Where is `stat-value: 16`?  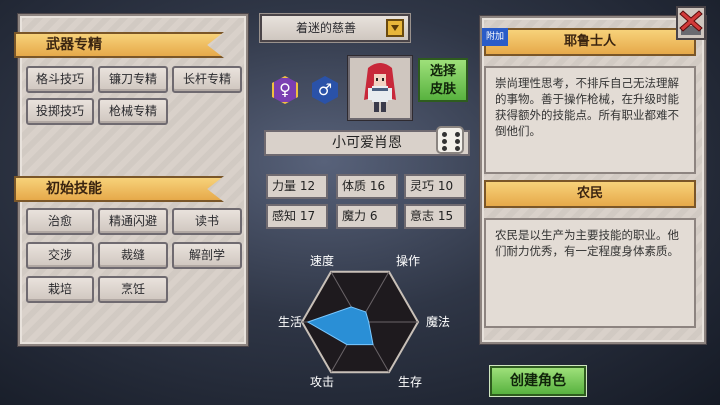
stat-value: 16 is located at coordinates (377, 186).